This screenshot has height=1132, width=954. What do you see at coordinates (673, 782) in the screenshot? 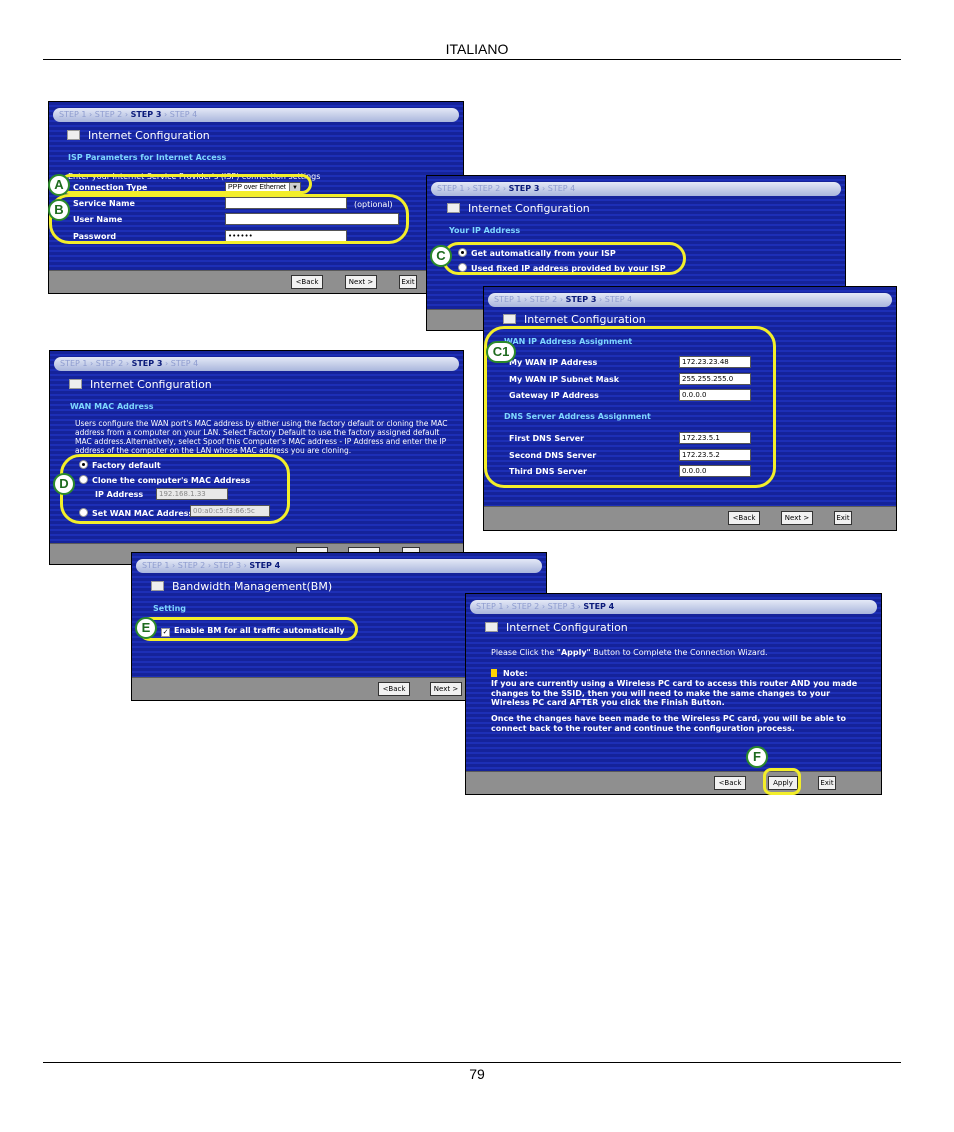
I see `button-bar: <Back Apply Exit` at bounding box center [673, 782].